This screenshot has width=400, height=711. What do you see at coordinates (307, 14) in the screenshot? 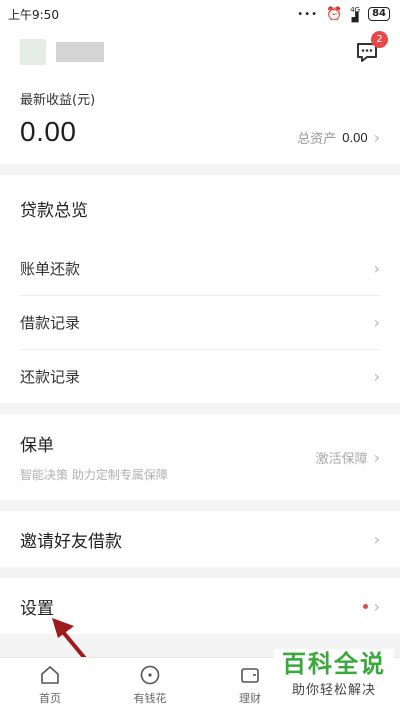
I see `more-dots-icon: •••` at bounding box center [307, 14].